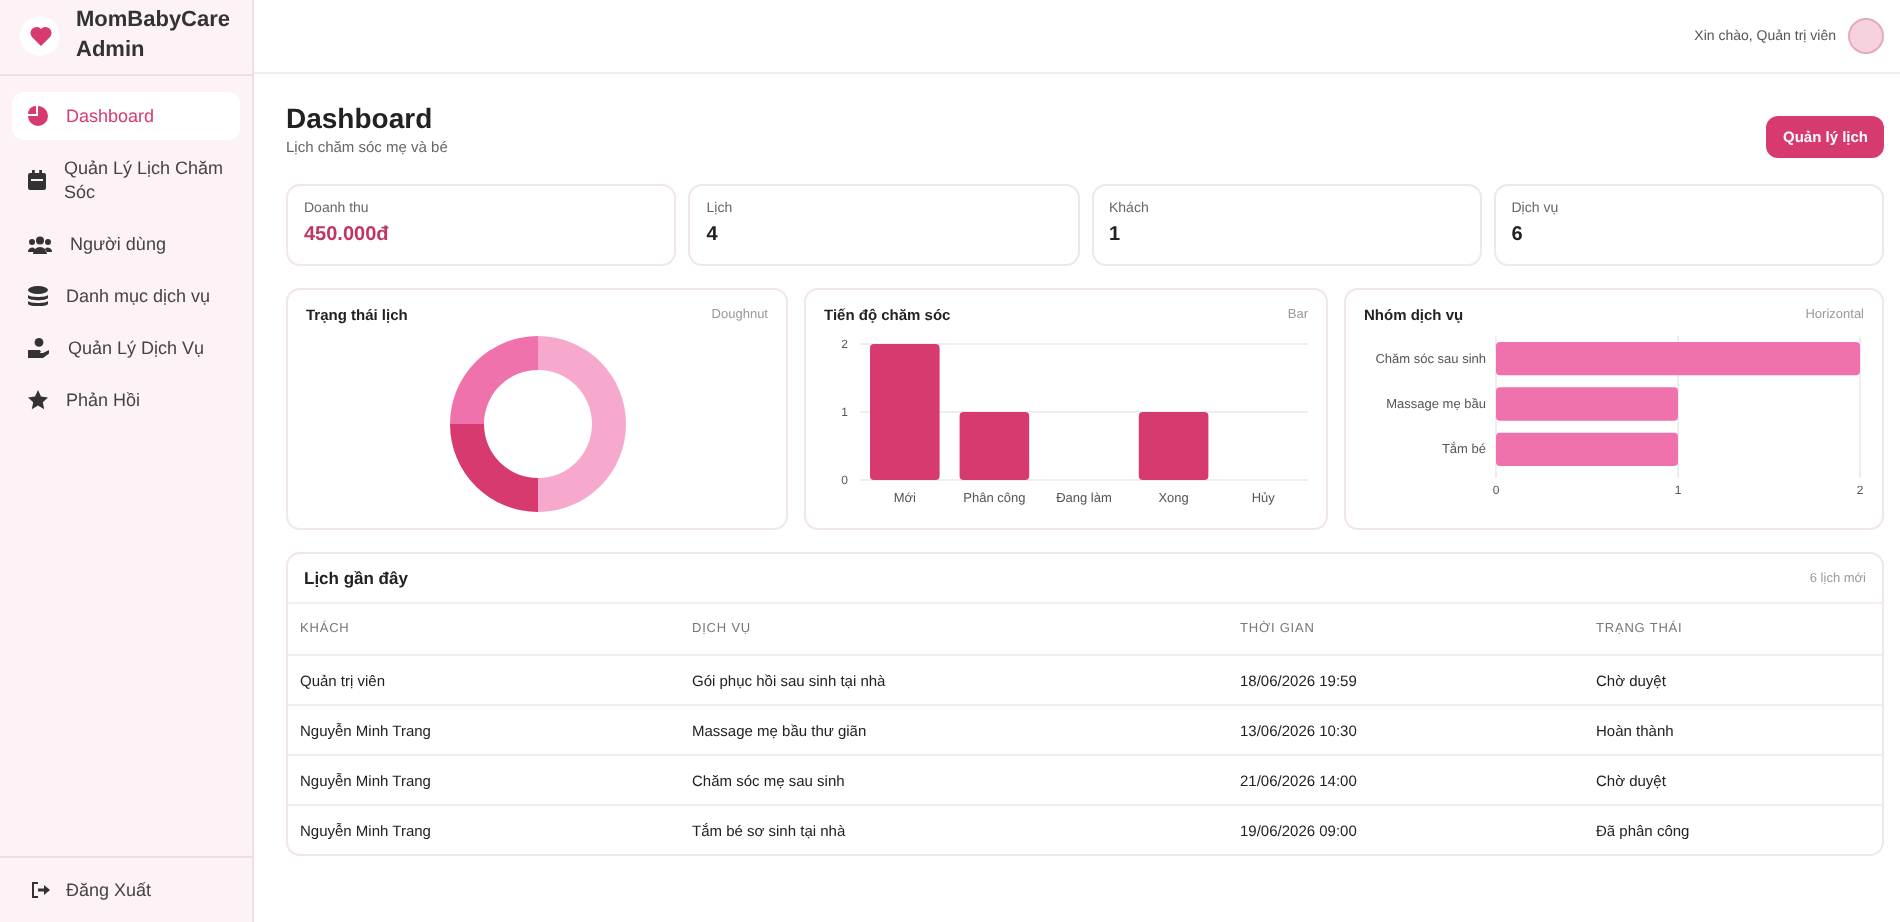 The width and height of the screenshot is (1900, 922). Describe the element at coordinates (40, 244) in the screenshot. I see `users-icon` at that location.